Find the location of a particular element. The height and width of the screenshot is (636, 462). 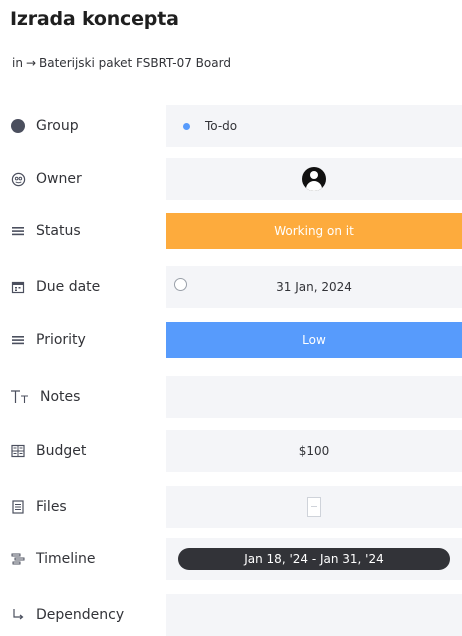

group-color-dot is located at coordinates (186, 126).